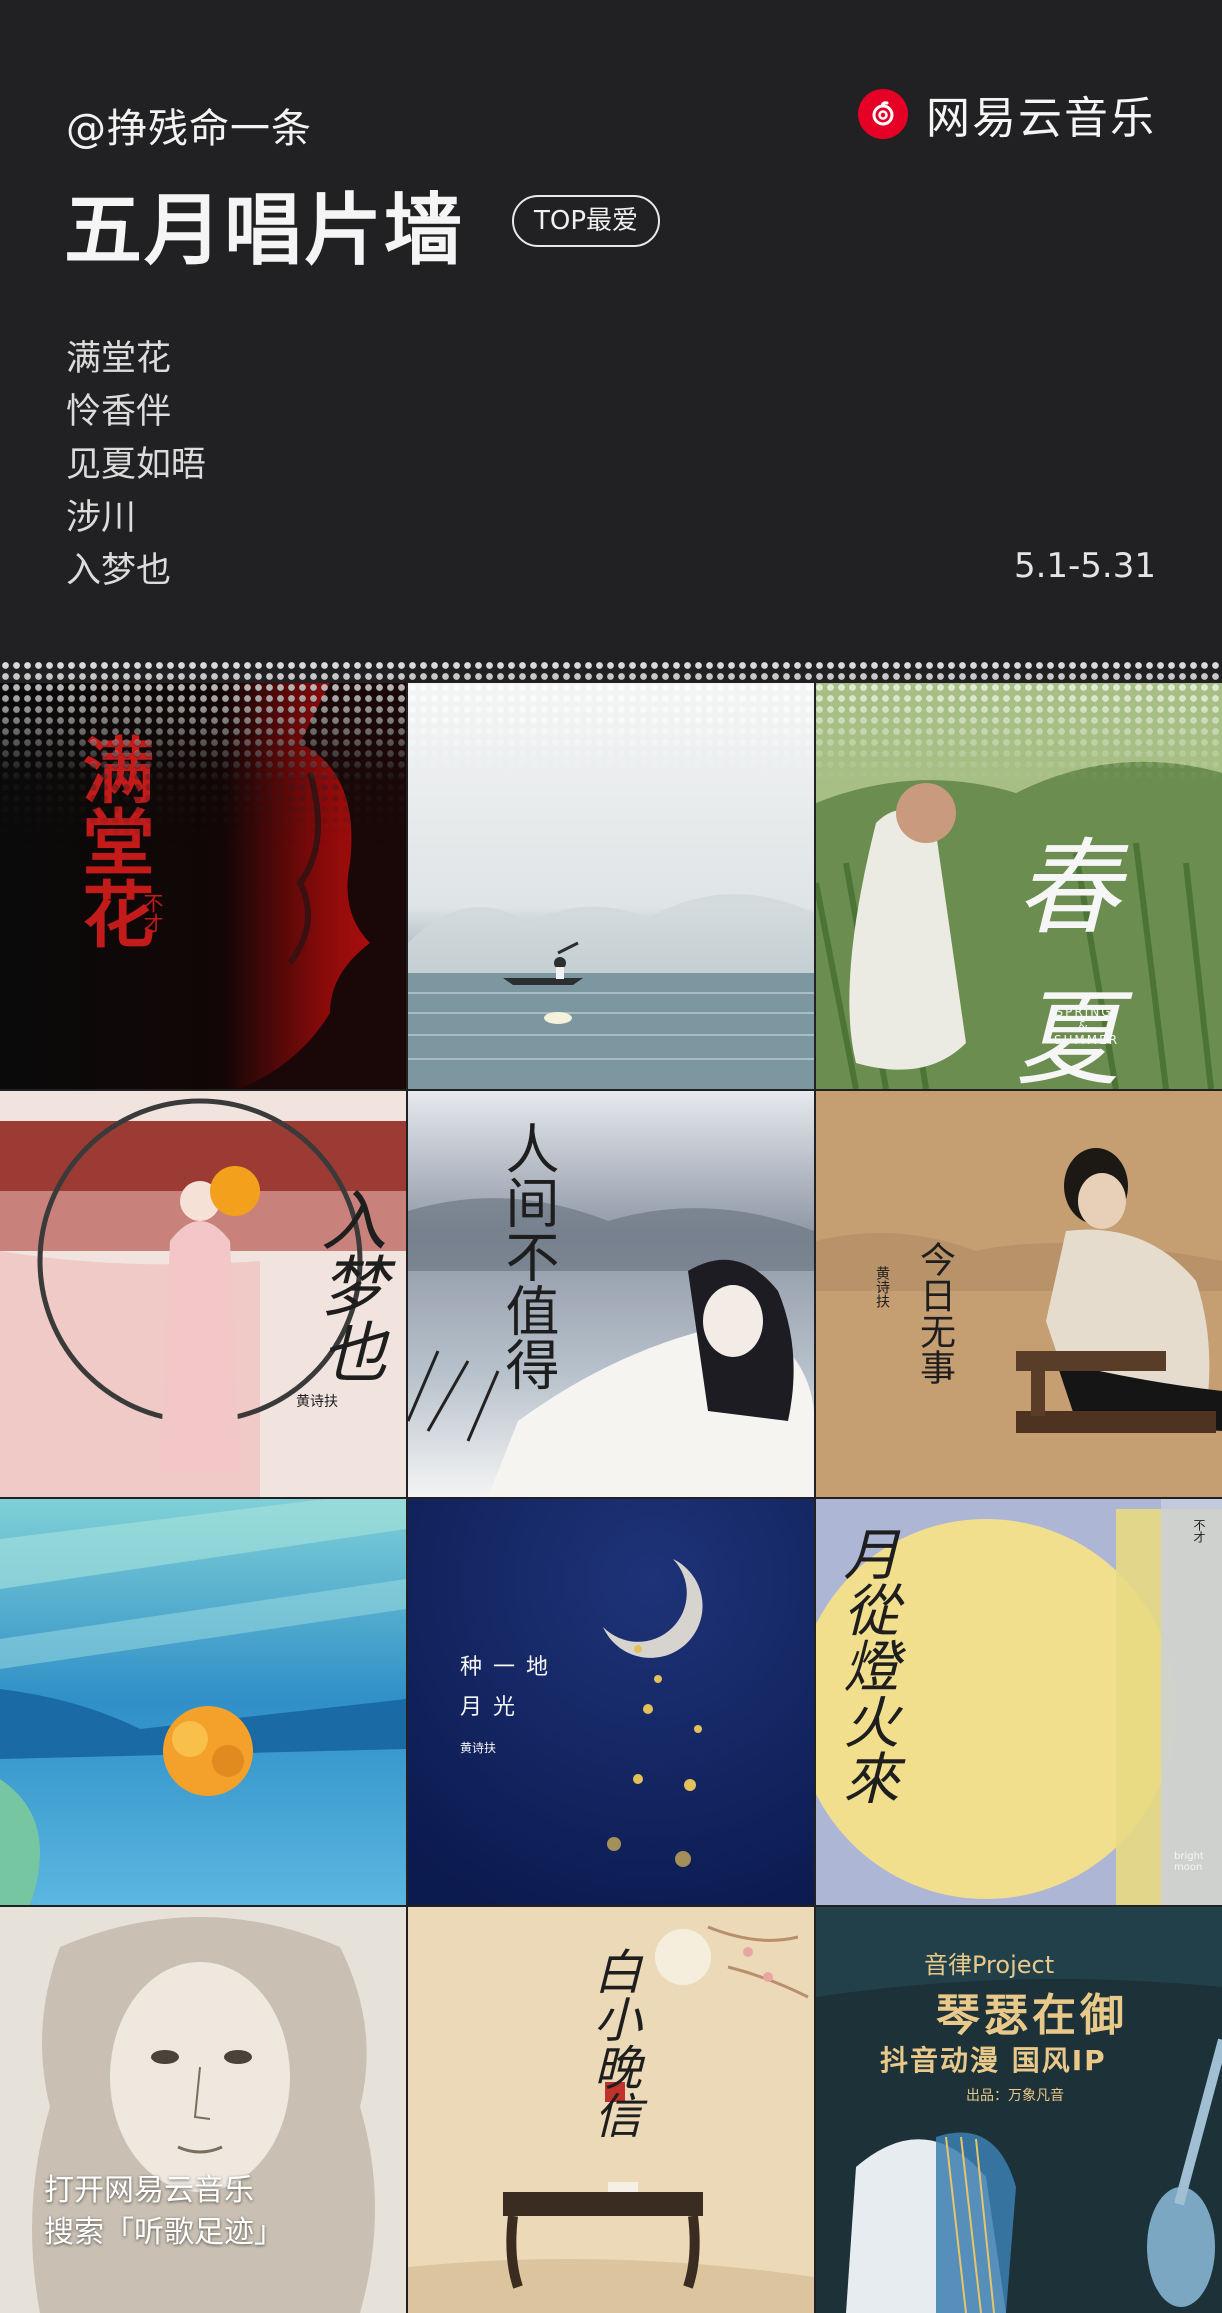  I want to click on cover-title-line1: 种 一 地, so click(505, 1667).